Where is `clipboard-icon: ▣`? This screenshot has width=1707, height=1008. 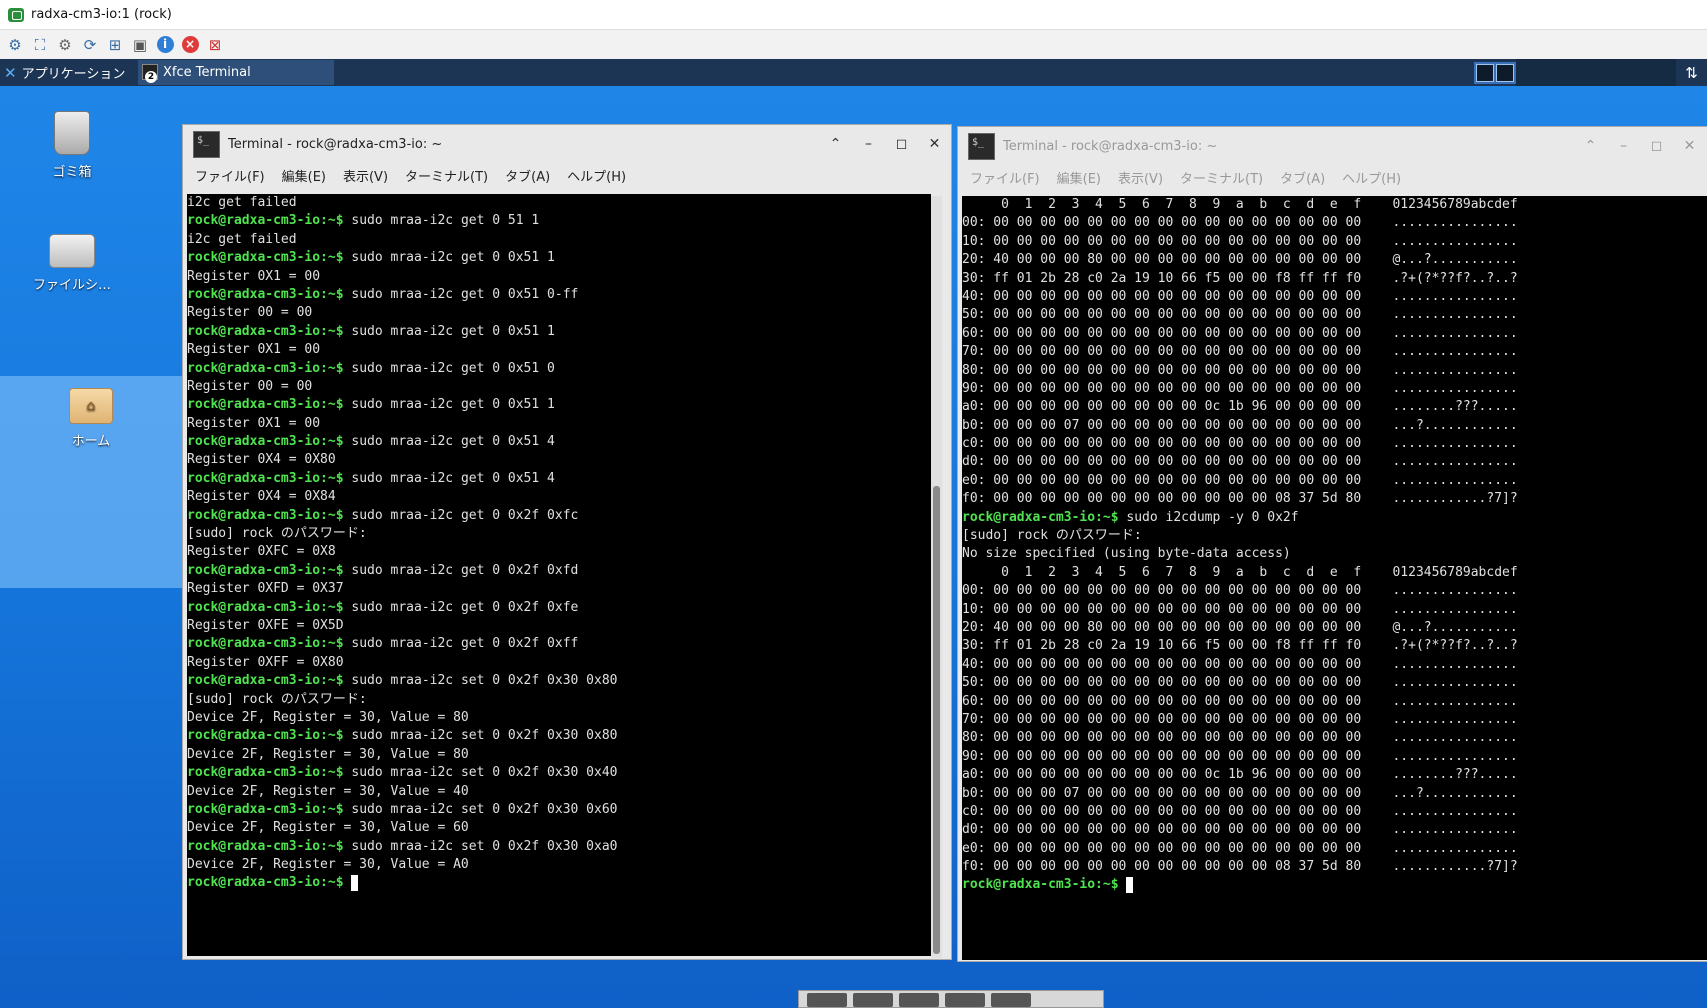
clipboard-icon: ▣ is located at coordinates (140, 45).